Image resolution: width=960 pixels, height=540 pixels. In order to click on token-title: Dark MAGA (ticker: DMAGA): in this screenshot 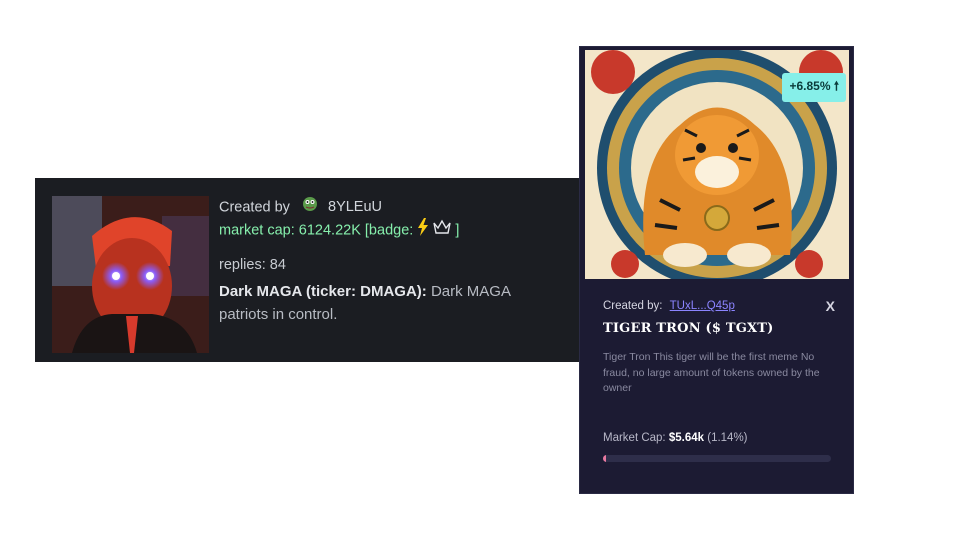, I will do `click(323, 291)`.